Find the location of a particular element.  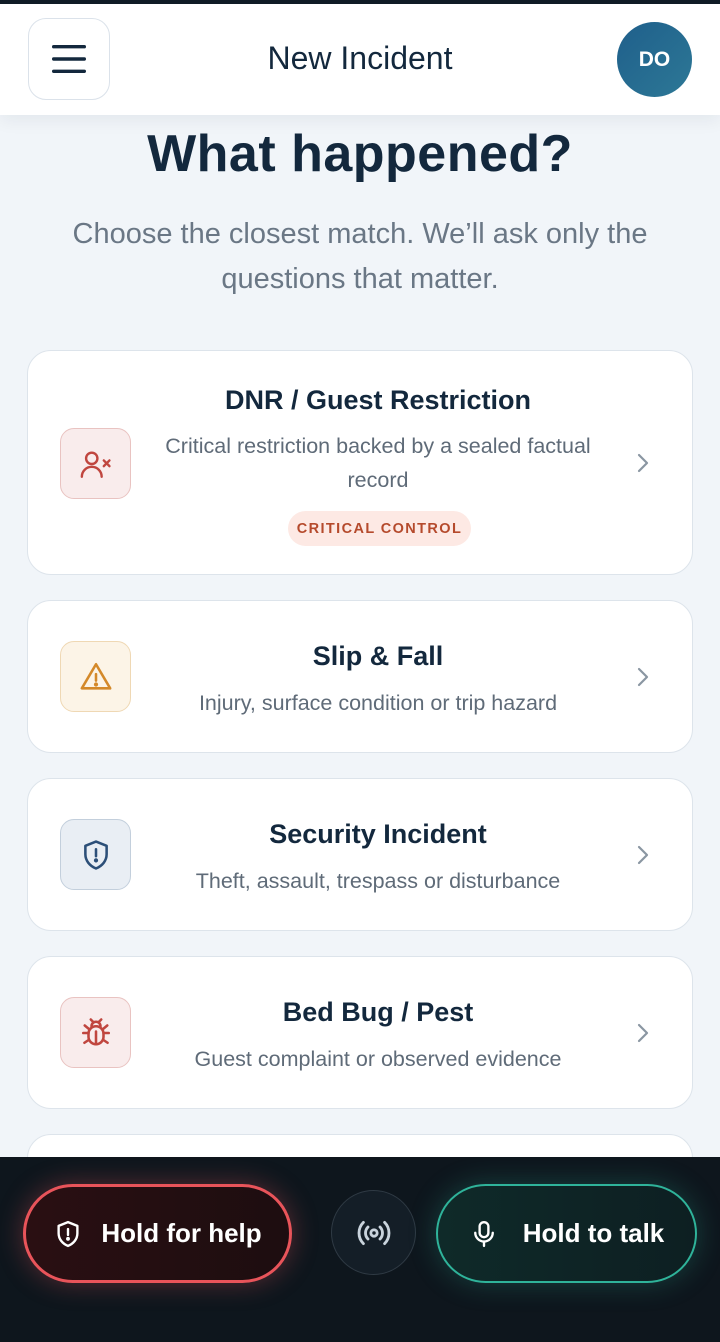

broadcast-icon is located at coordinates (373, 1232).